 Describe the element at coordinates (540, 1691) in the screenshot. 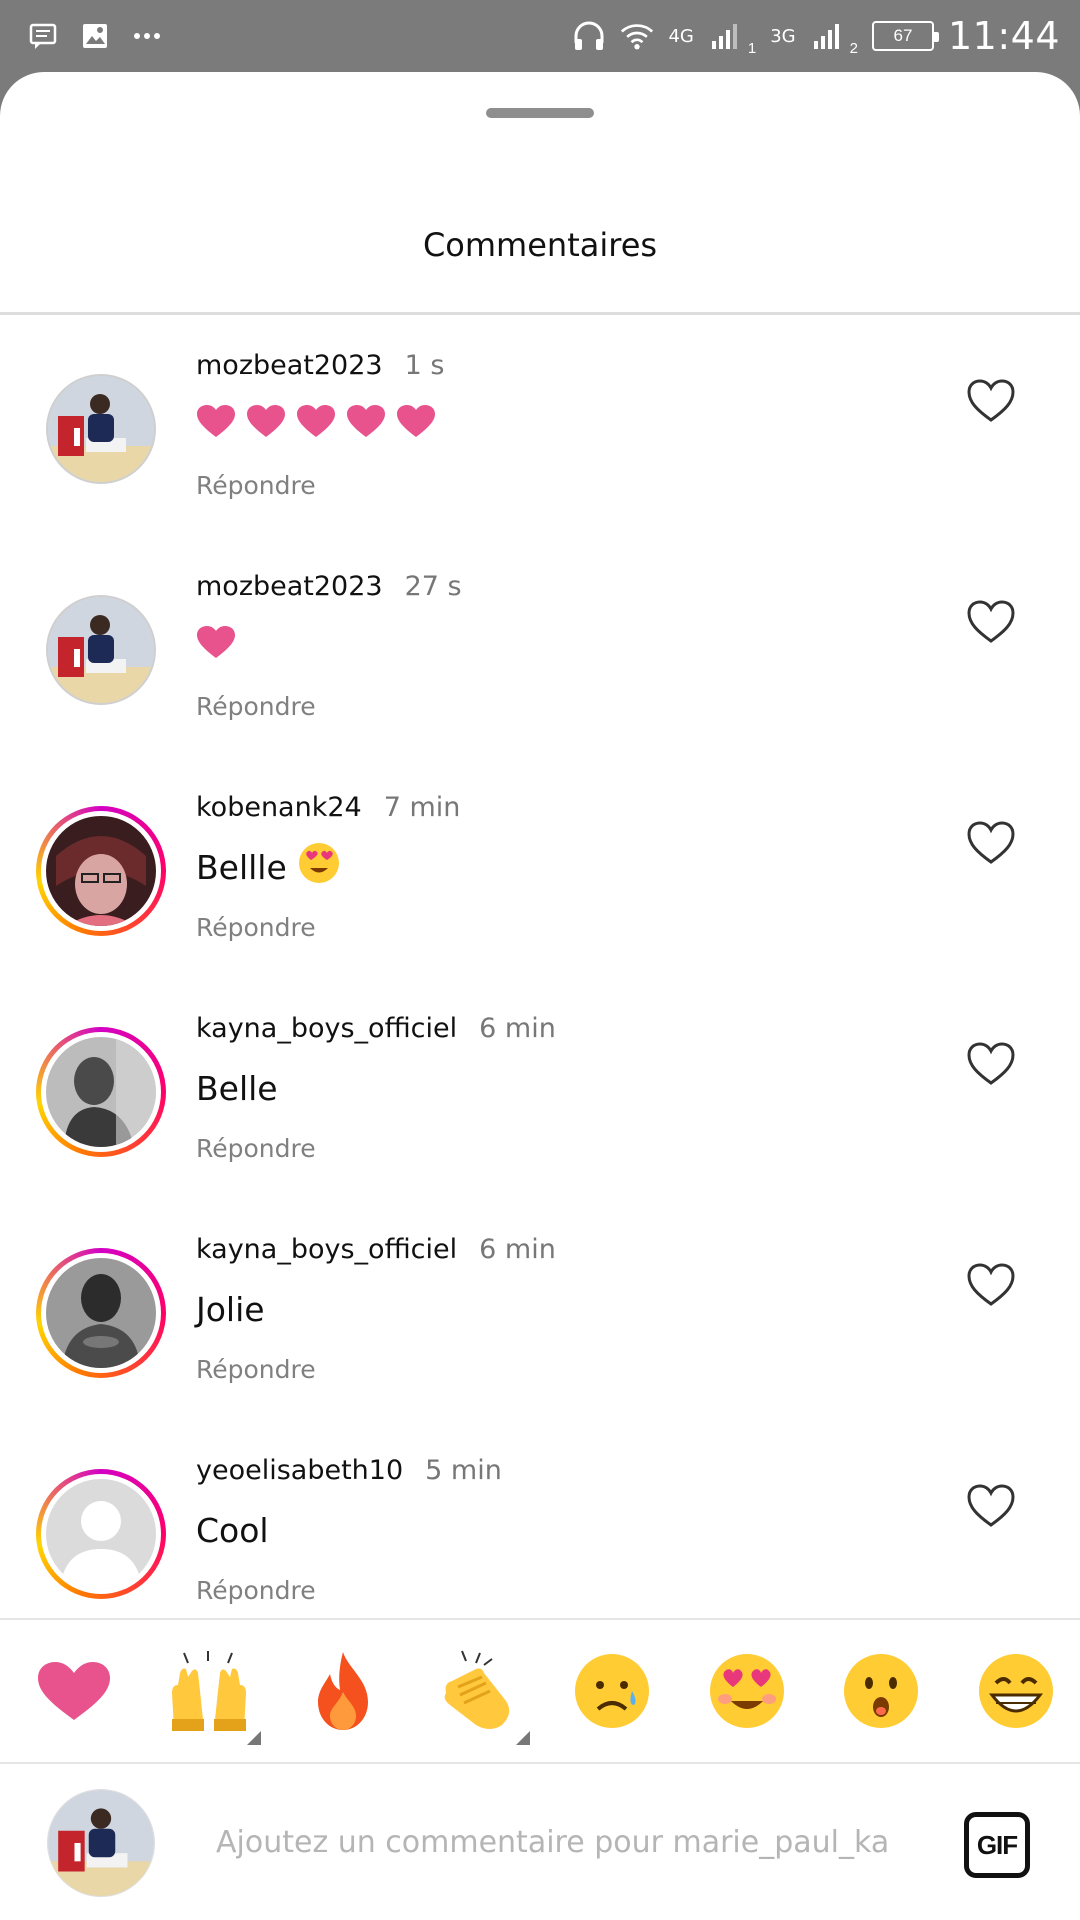

I see `quick-reactions-bar` at that location.